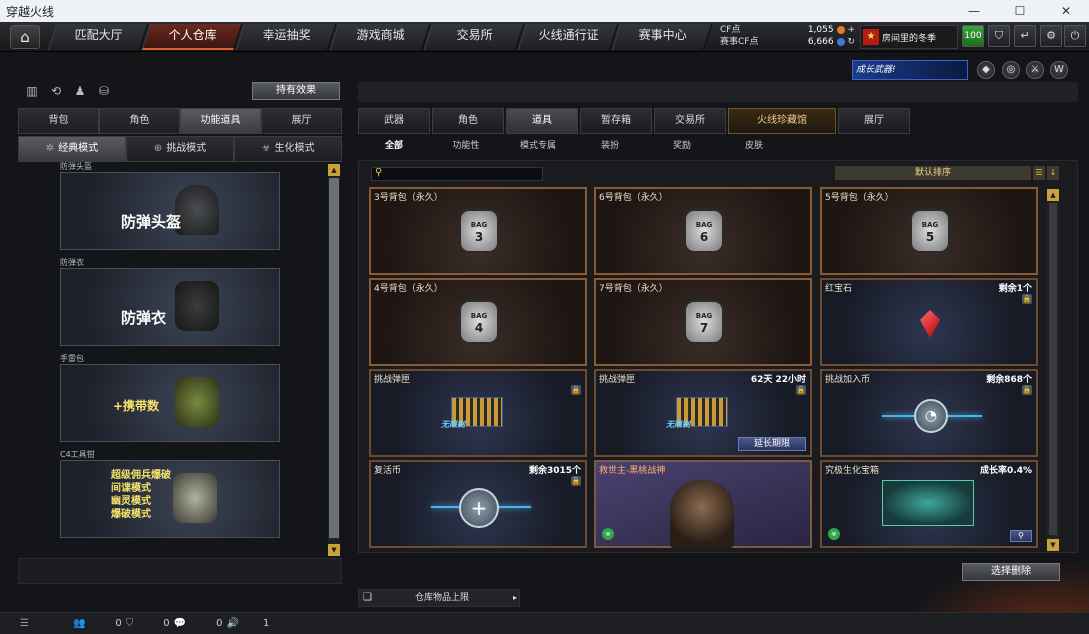 The height and width of the screenshot is (634, 1089). Describe the element at coordinates (1066, 11) in the screenshot. I see `close-icon: ✕` at that location.